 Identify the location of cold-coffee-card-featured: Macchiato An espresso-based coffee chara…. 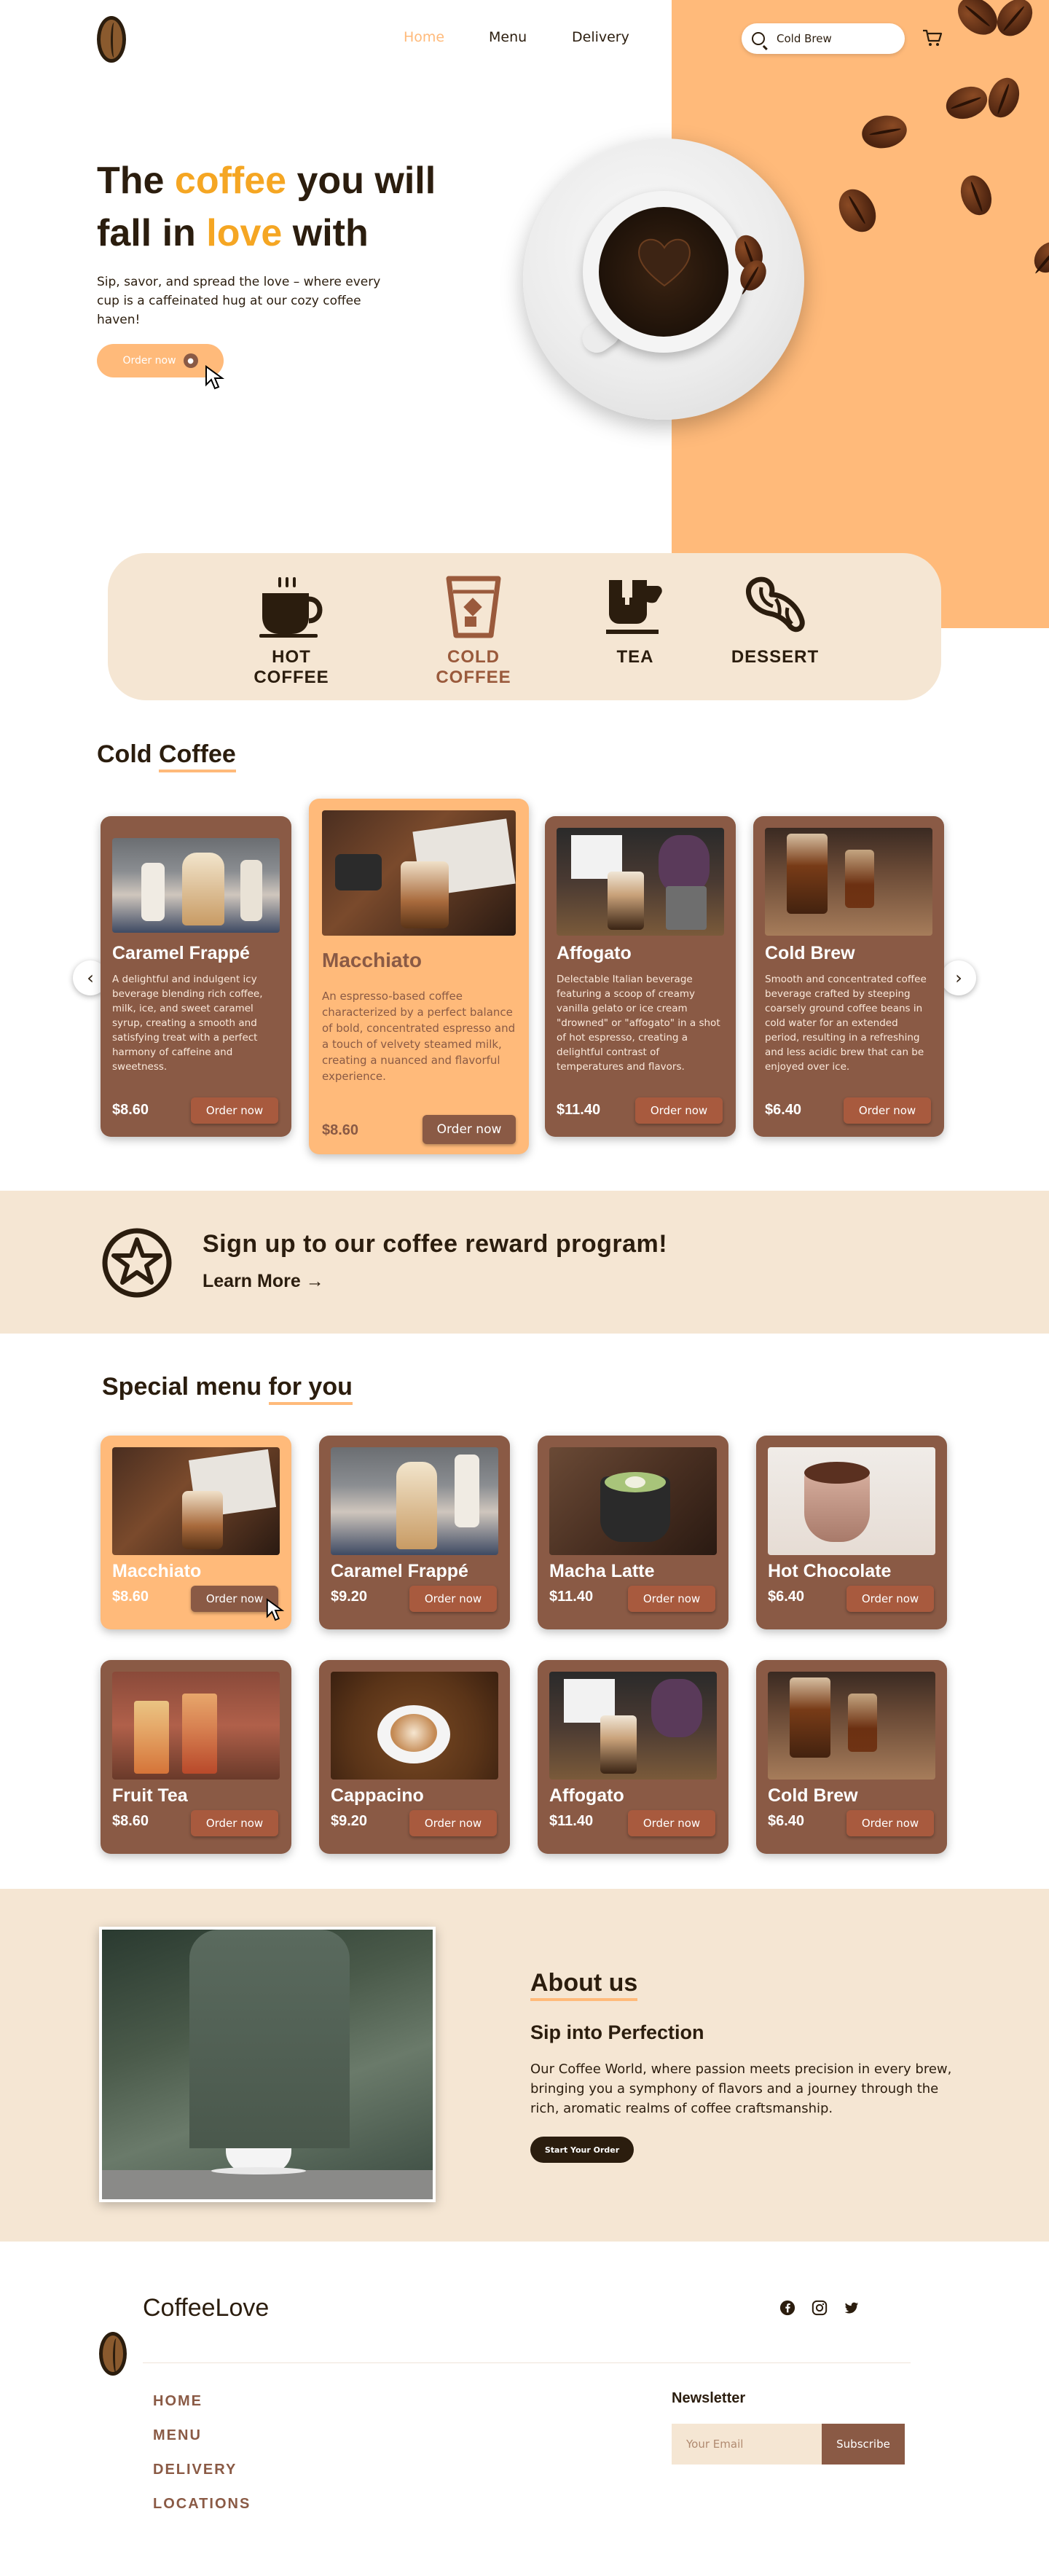
(419, 976).